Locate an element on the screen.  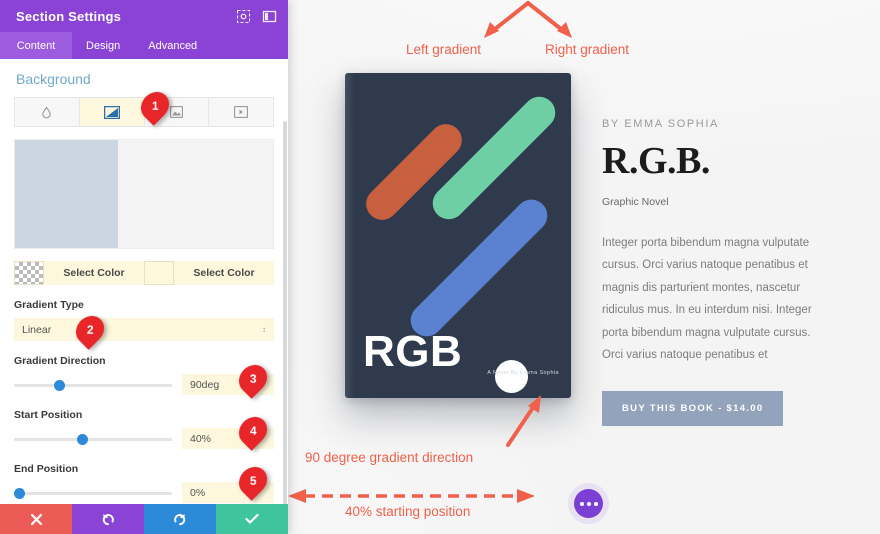
panel-title: Section Settings is located at coordinates (69, 16).